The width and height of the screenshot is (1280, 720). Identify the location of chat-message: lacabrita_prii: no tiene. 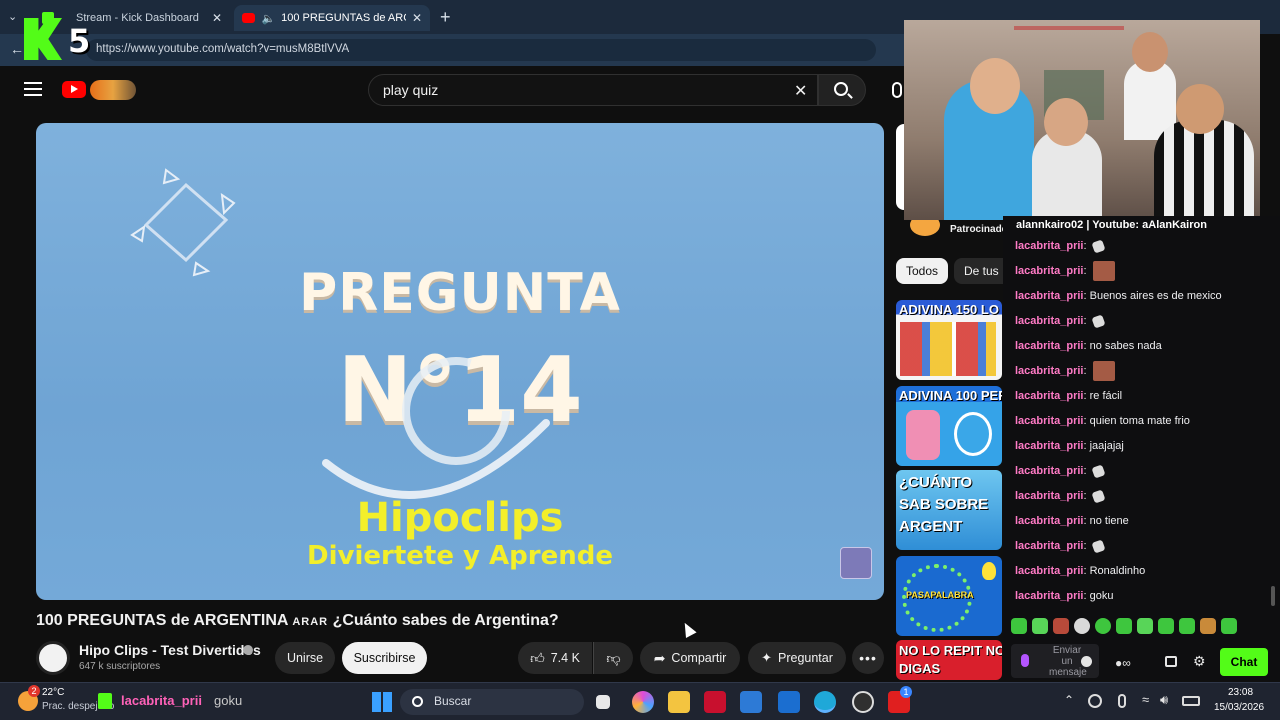
(1072, 521).